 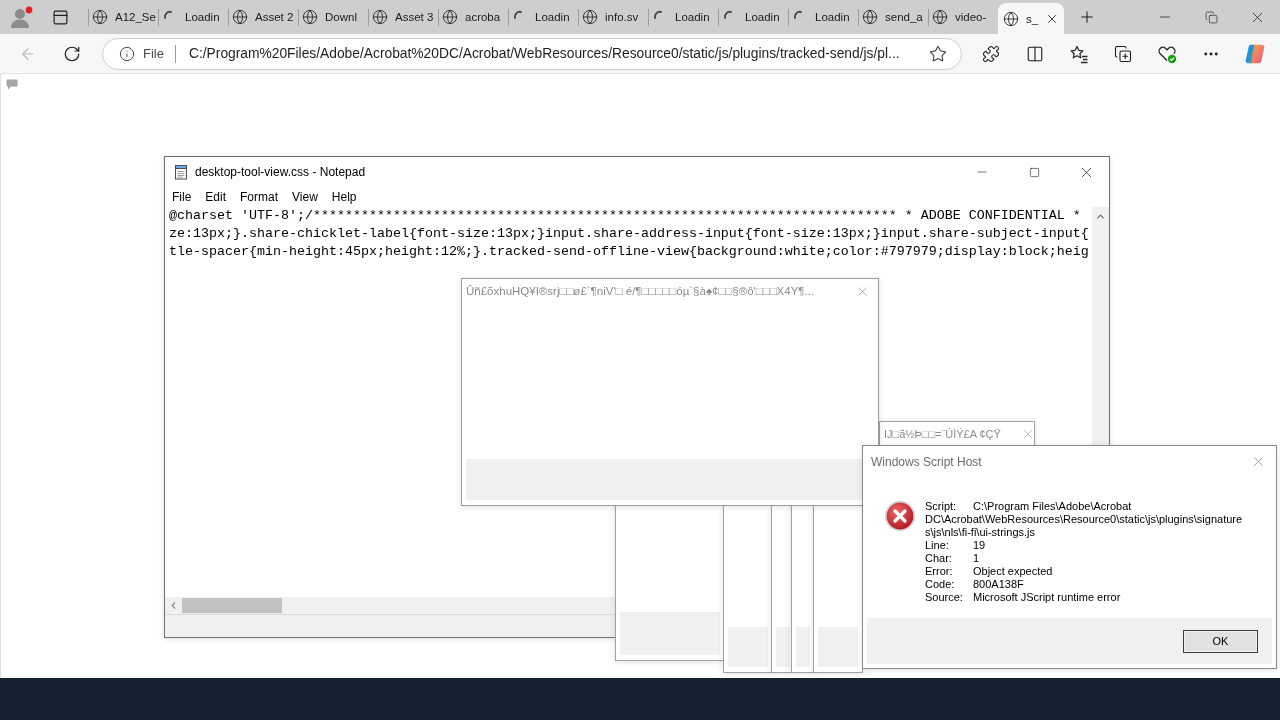 What do you see at coordinates (216, 197) in the screenshot?
I see `menu-item: Edit` at bounding box center [216, 197].